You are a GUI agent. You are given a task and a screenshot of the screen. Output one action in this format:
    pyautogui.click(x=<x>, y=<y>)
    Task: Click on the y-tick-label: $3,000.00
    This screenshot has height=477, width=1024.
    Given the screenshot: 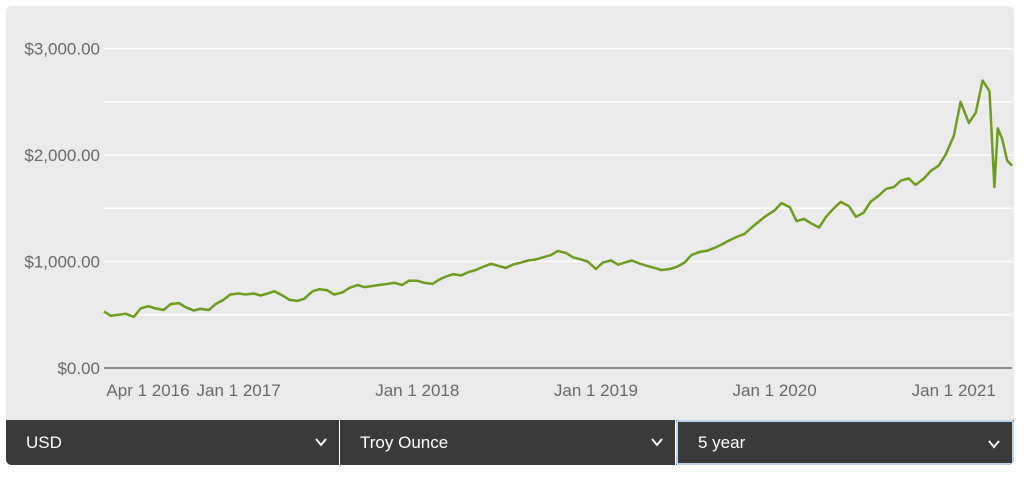 What is the action you would take?
    pyautogui.click(x=62, y=49)
    